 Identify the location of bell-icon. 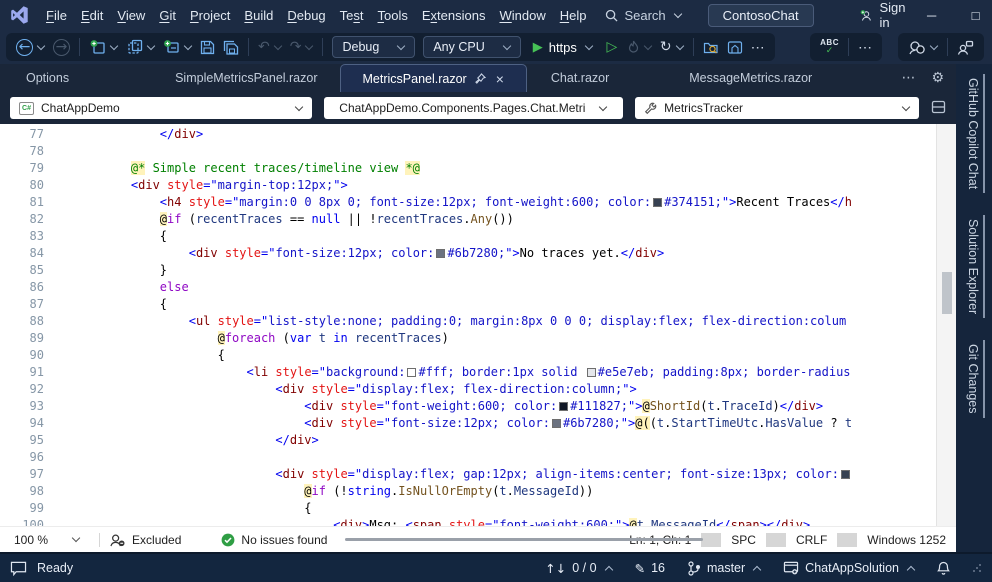
(943, 568).